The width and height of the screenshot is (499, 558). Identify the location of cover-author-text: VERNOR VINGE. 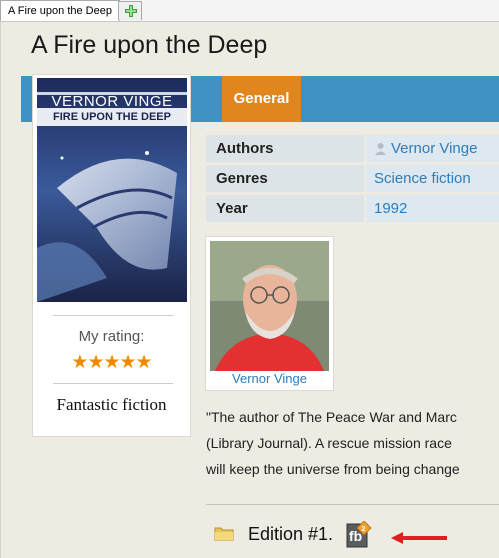
(112, 101).